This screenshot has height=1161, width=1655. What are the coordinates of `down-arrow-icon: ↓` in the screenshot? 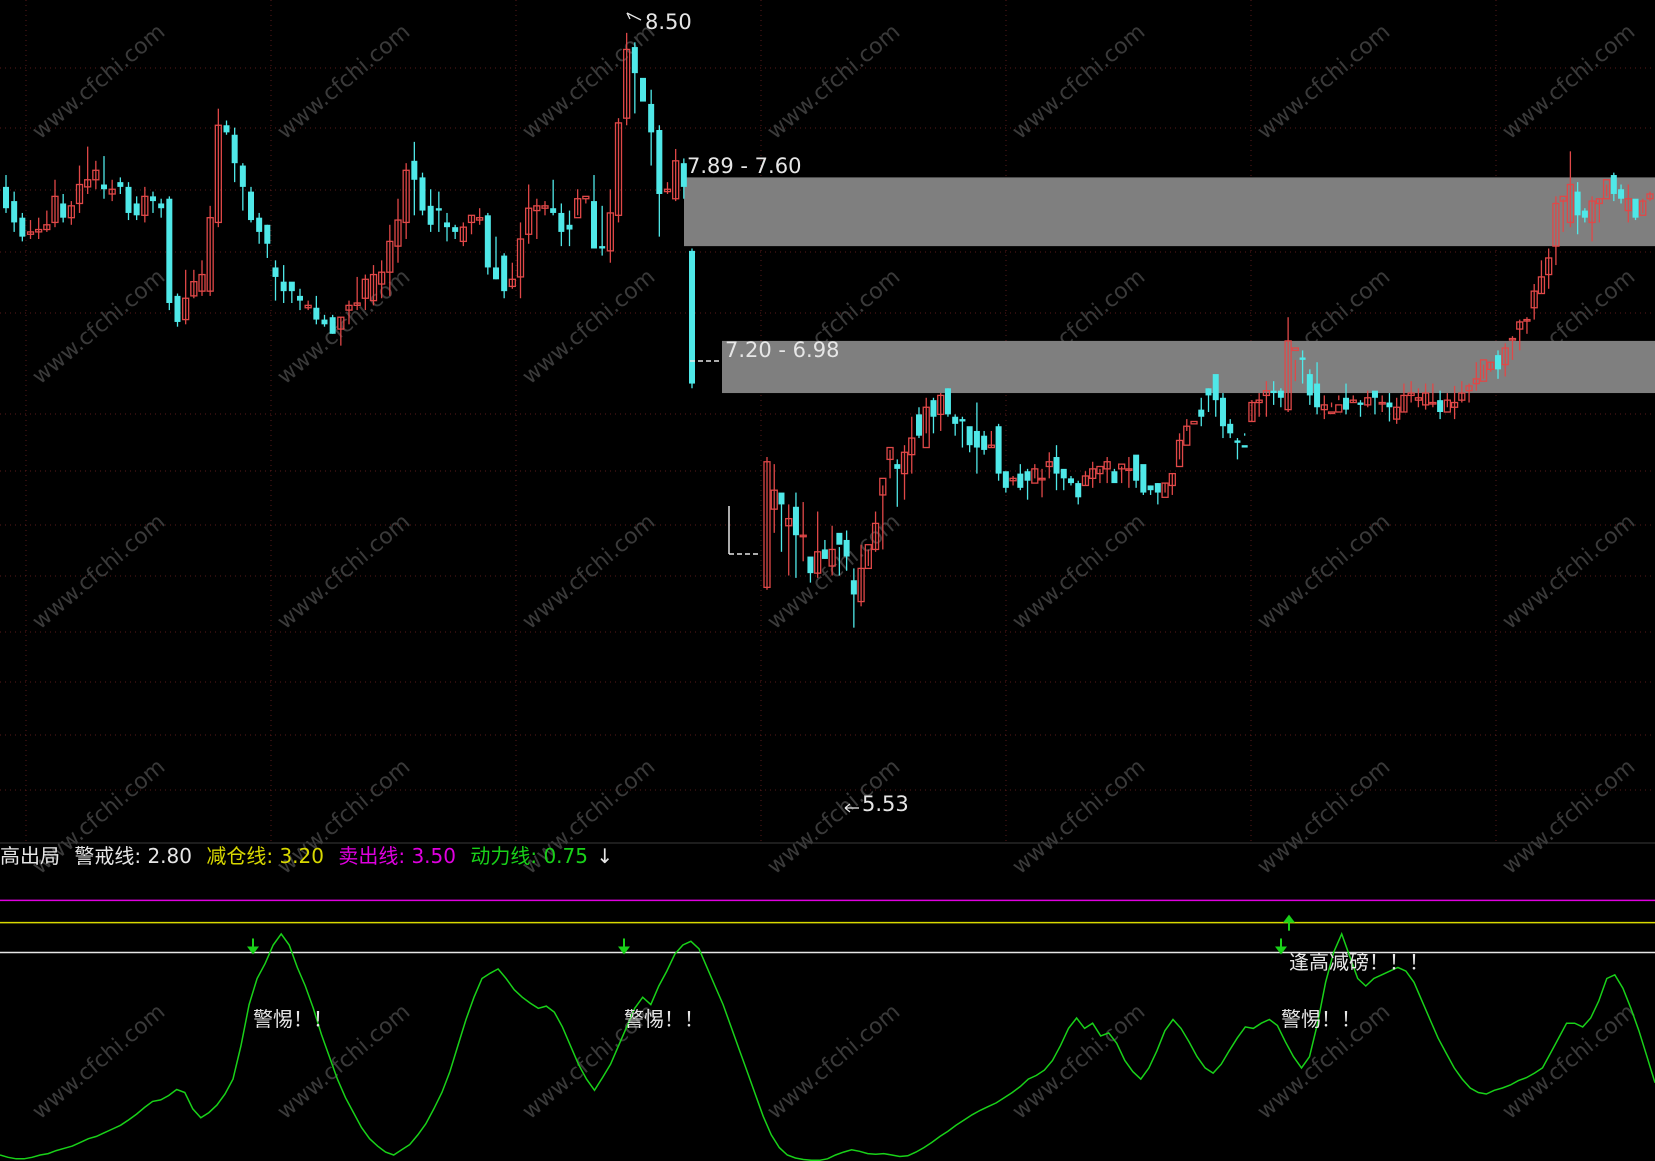 It's located at (604, 856).